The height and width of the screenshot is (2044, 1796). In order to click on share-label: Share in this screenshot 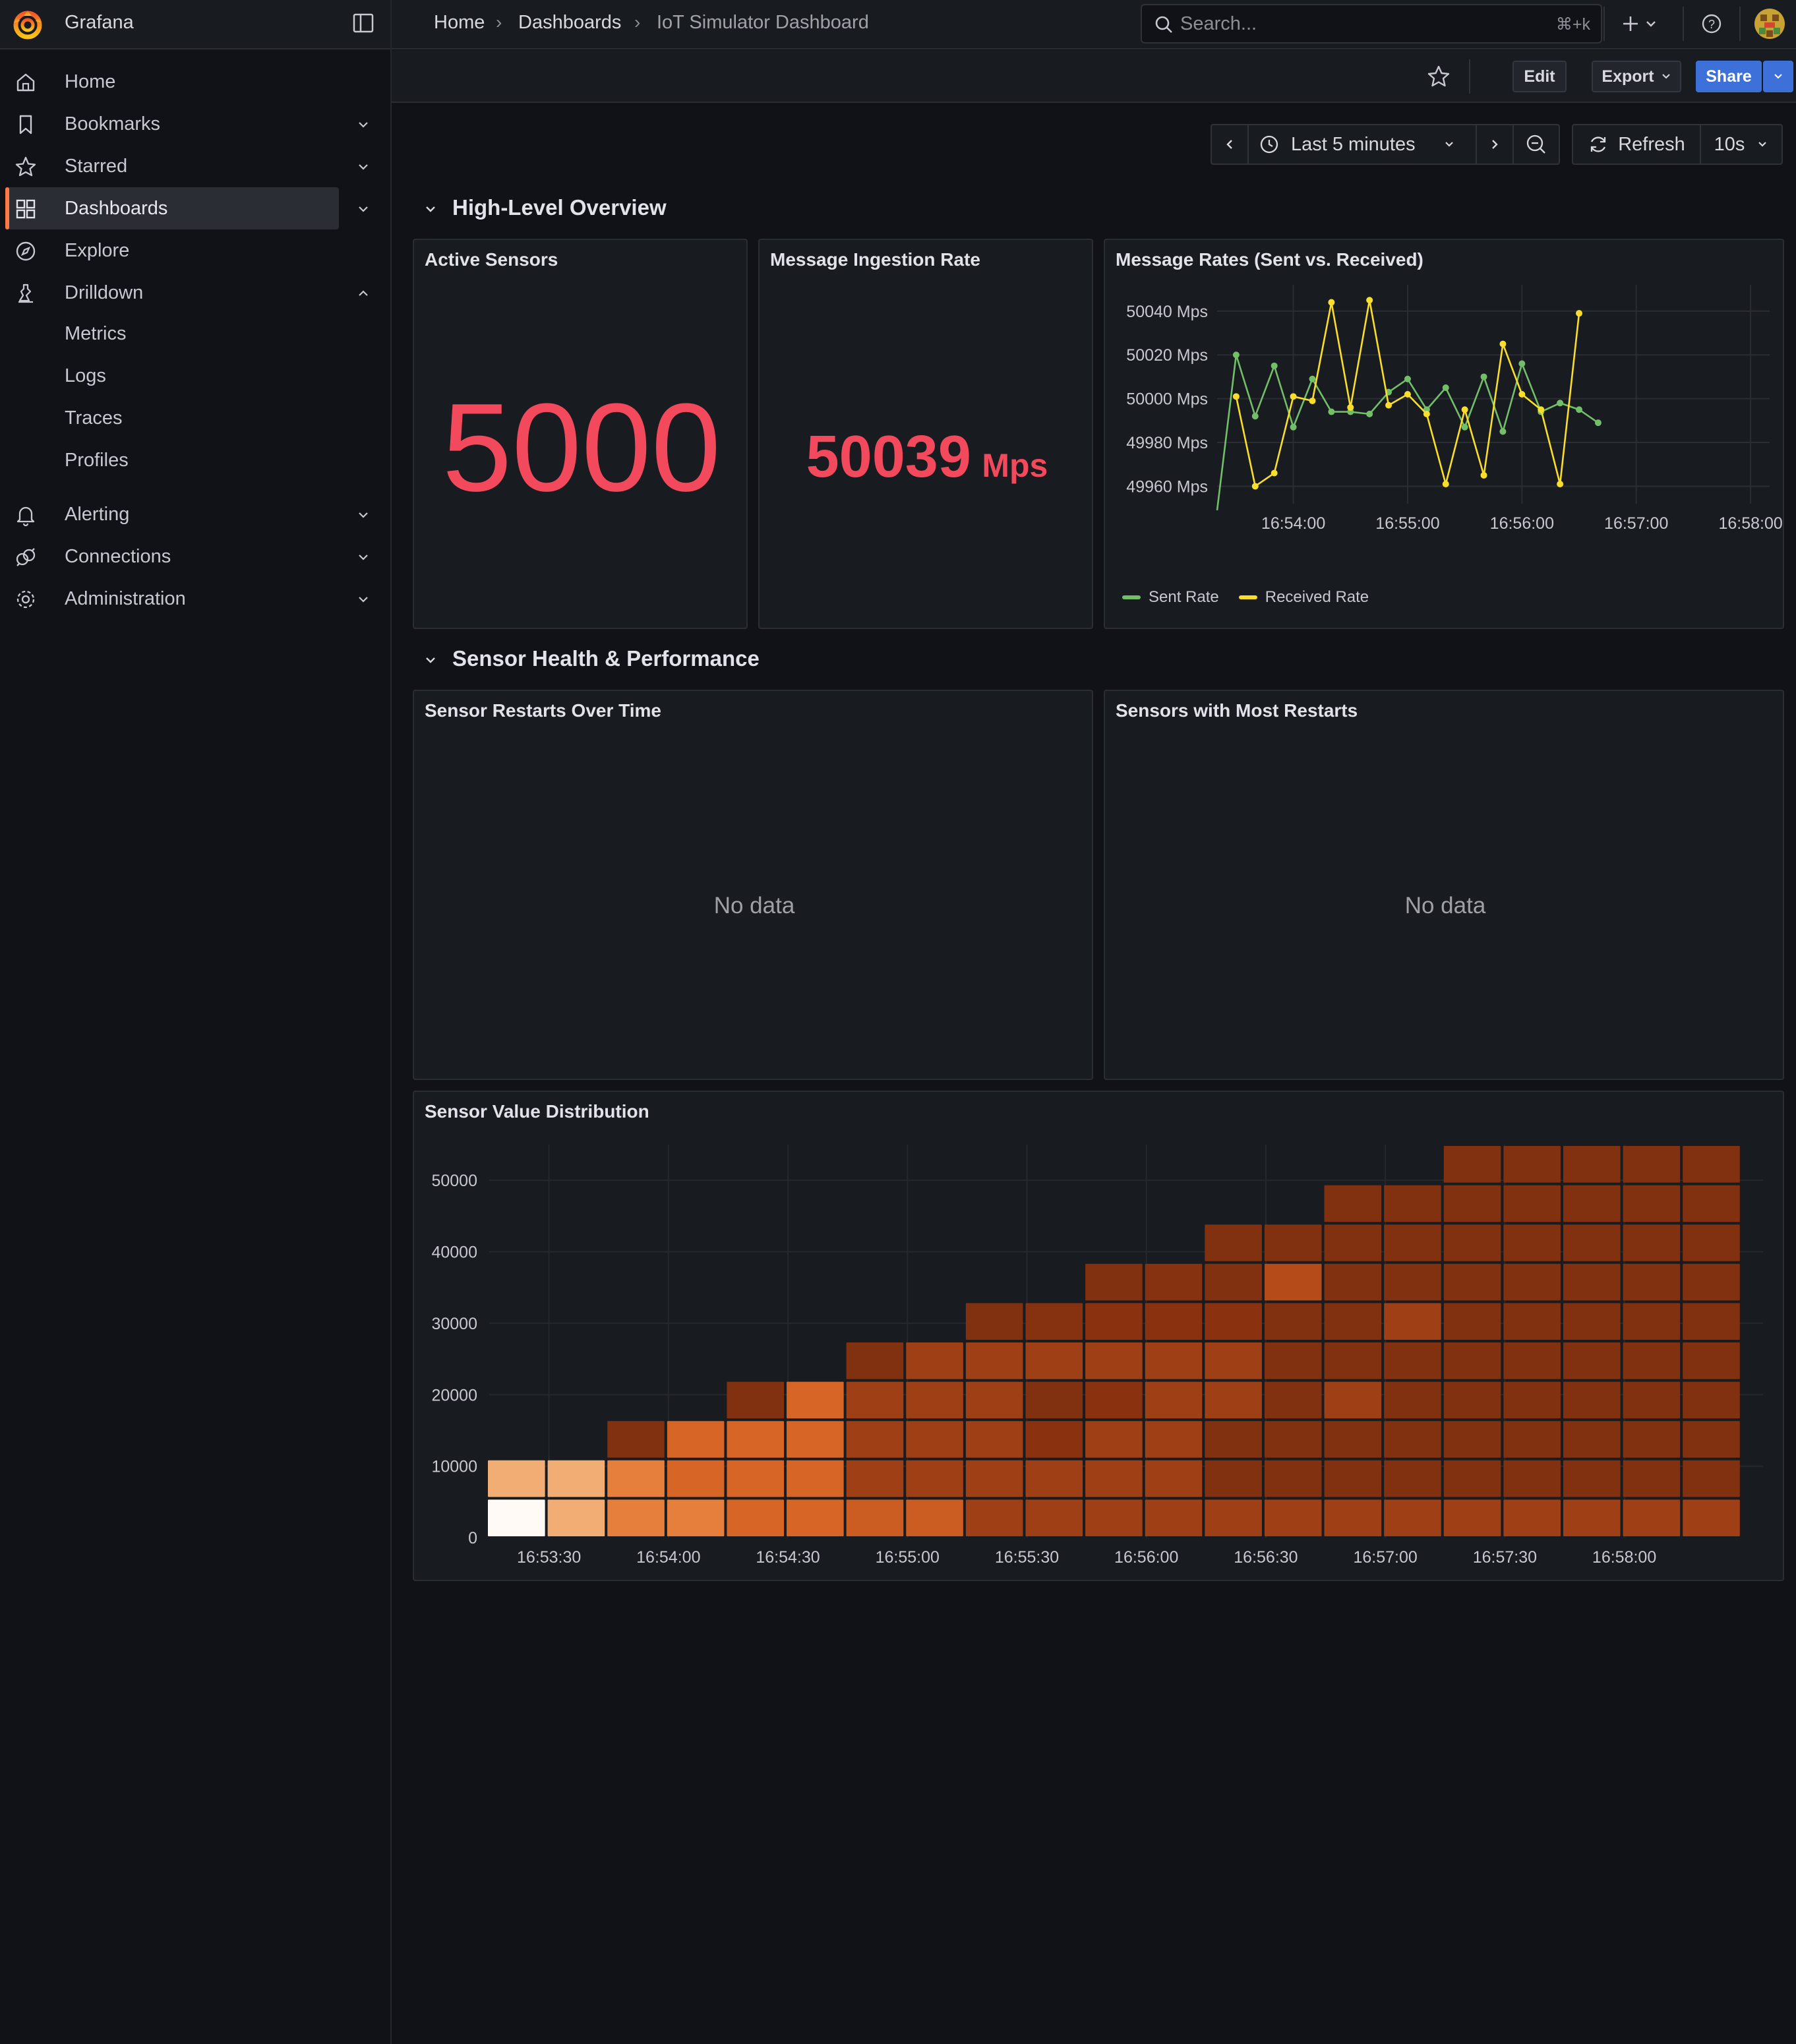, I will do `click(1729, 76)`.